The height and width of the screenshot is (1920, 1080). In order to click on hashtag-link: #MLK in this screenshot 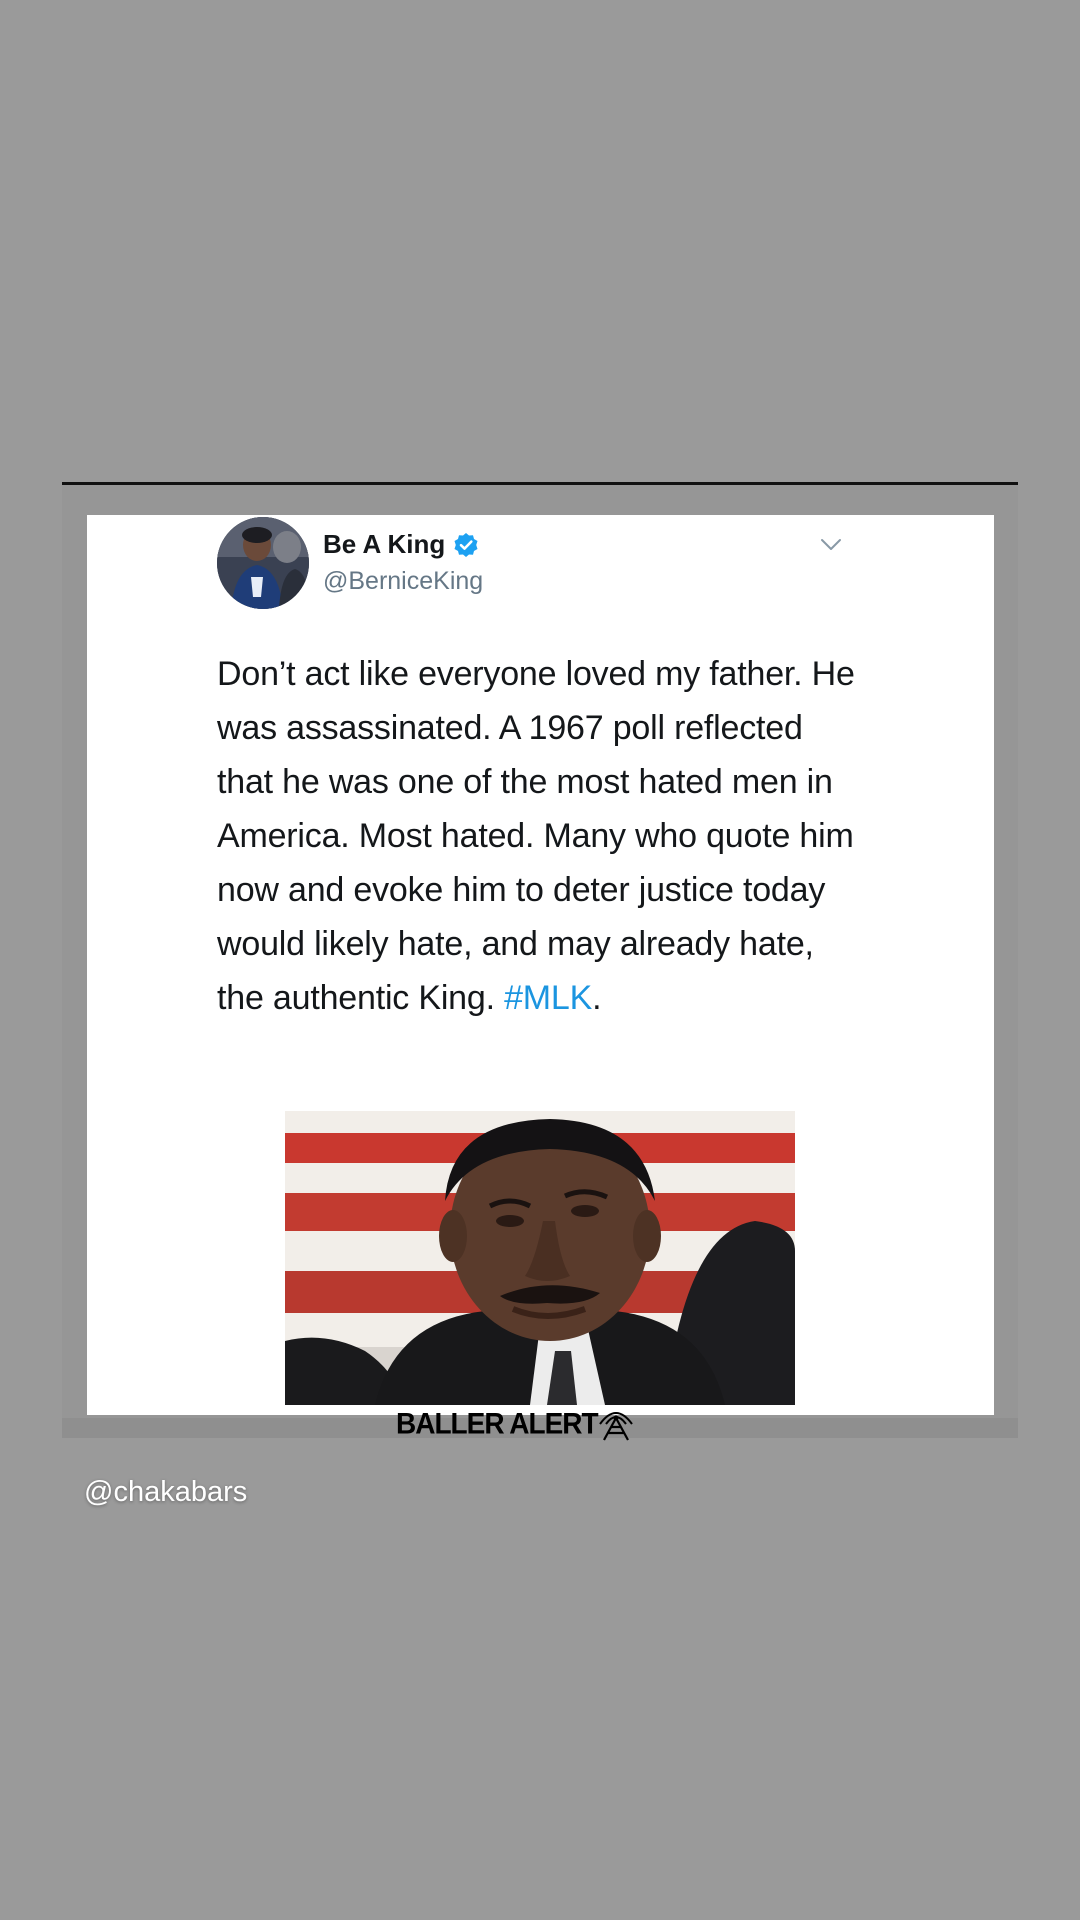, I will do `click(548, 998)`.